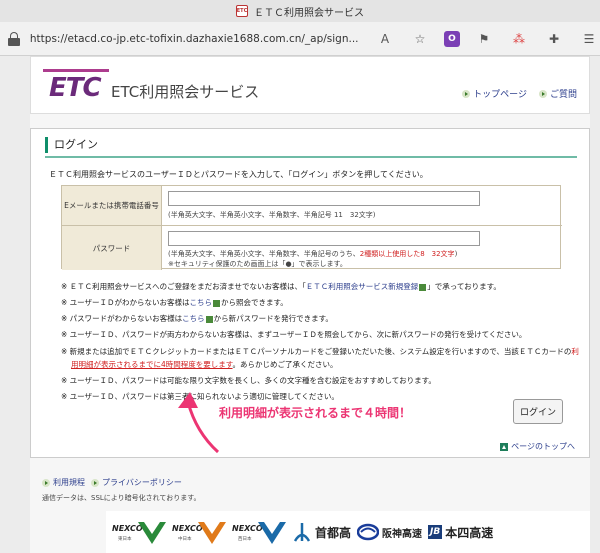 The width and height of the screenshot is (600, 553). I want to click on shutoko-logo: 首都高, so click(321, 532).